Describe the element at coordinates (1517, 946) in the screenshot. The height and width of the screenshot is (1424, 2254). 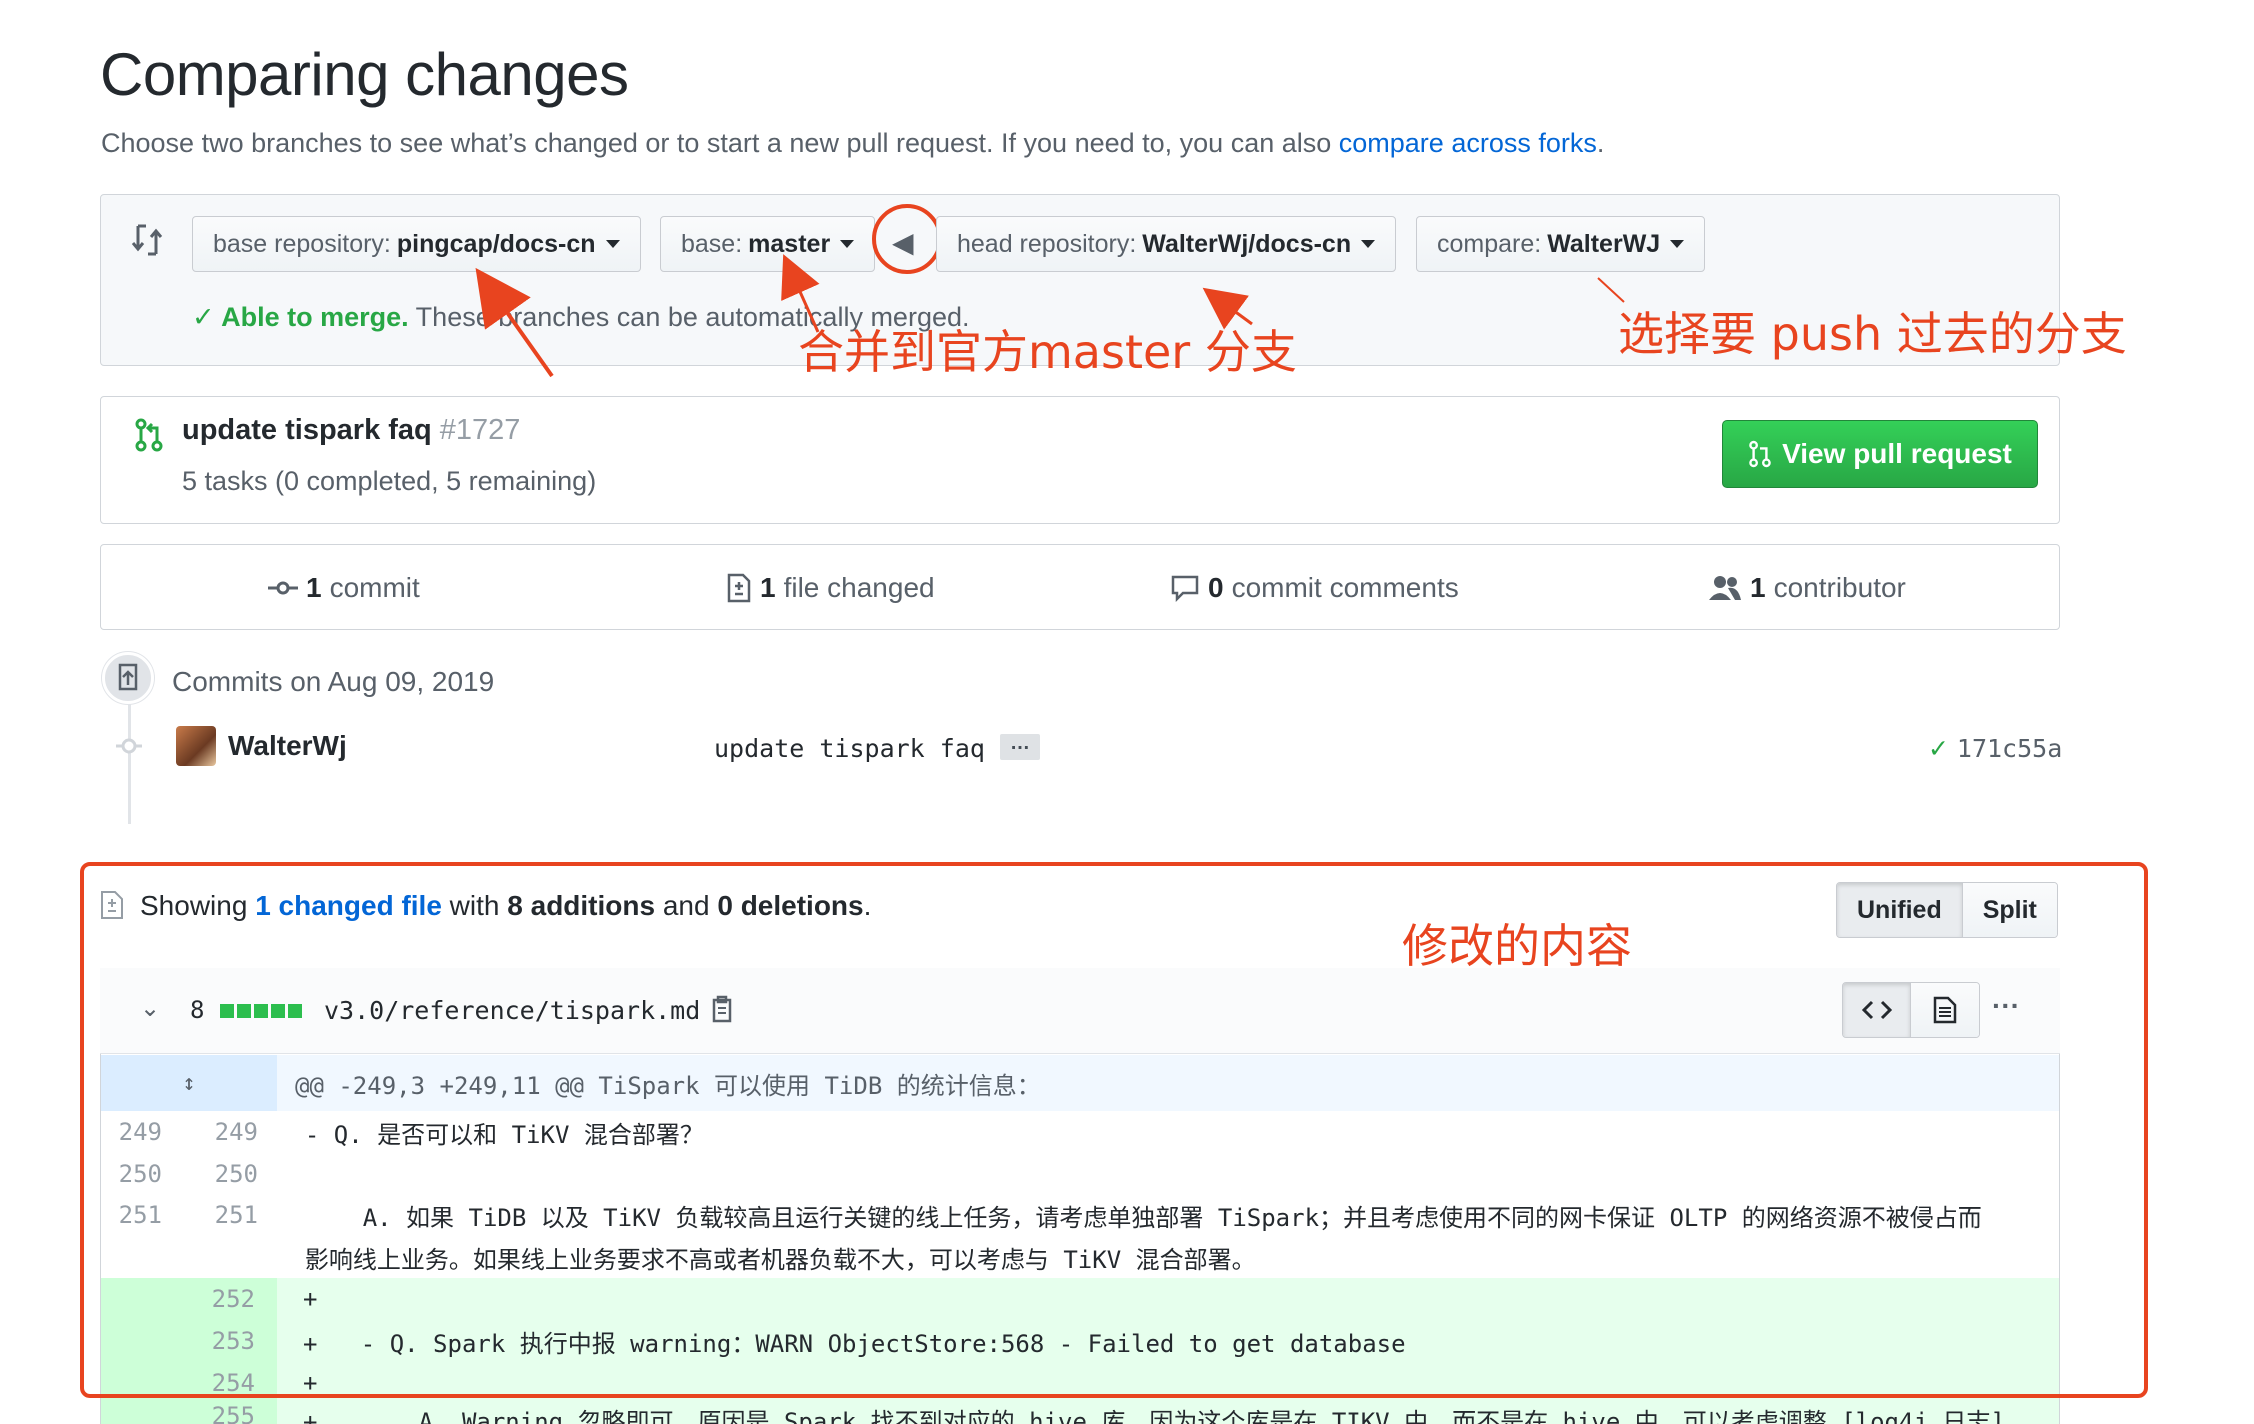
I see `annotation-changed-content: 修改的内容` at that location.